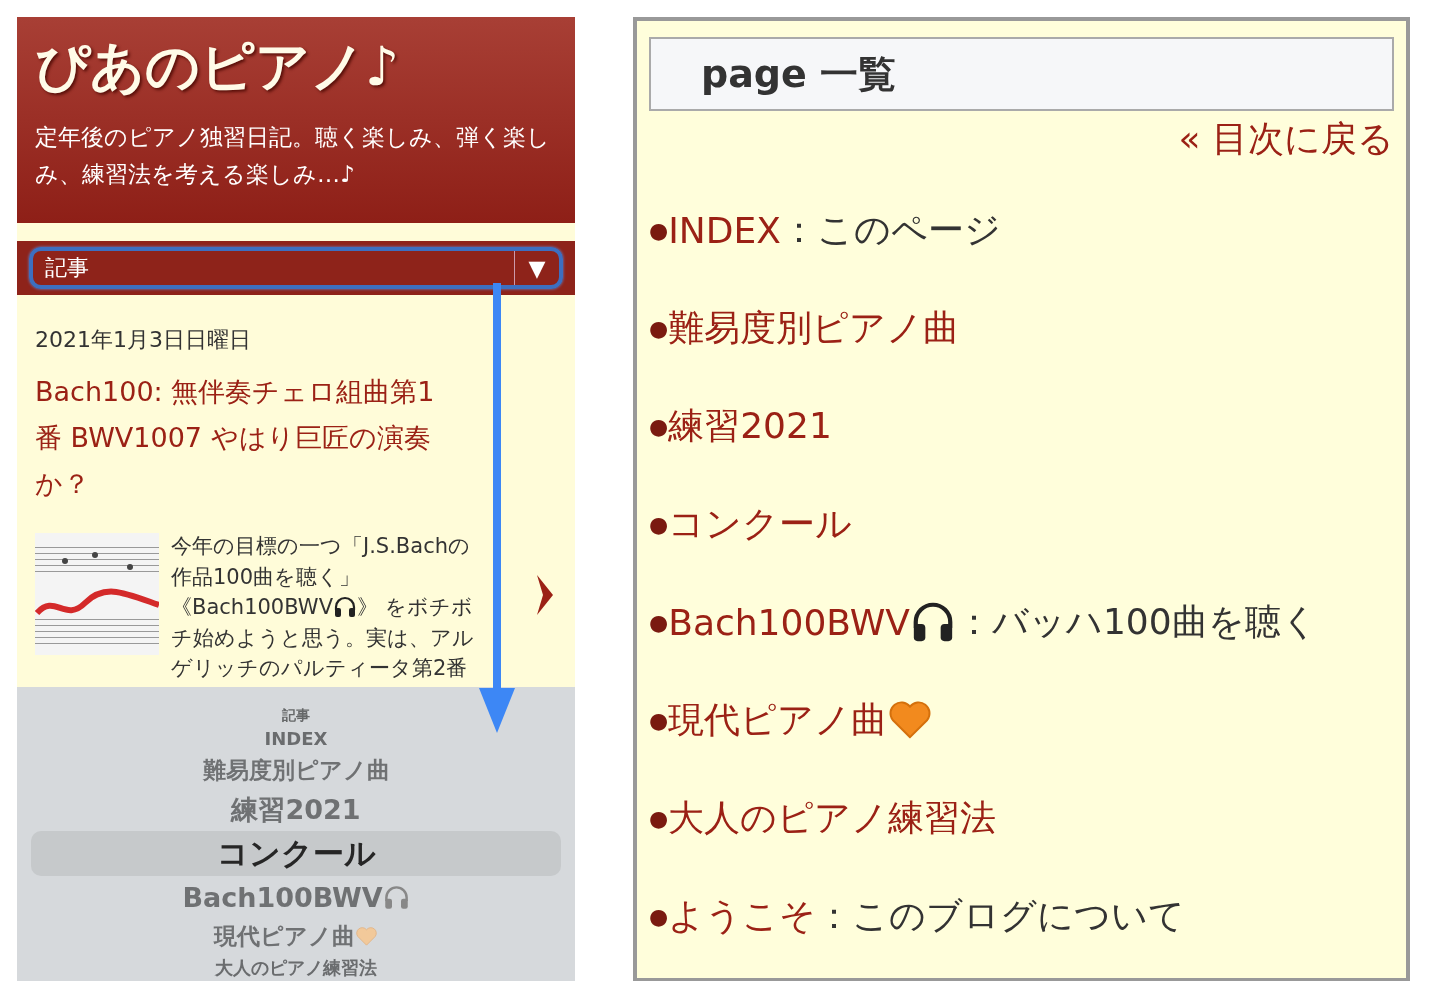  What do you see at coordinates (724, 230) in the screenshot?
I see `page-link: INDEX` at bounding box center [724, 230].